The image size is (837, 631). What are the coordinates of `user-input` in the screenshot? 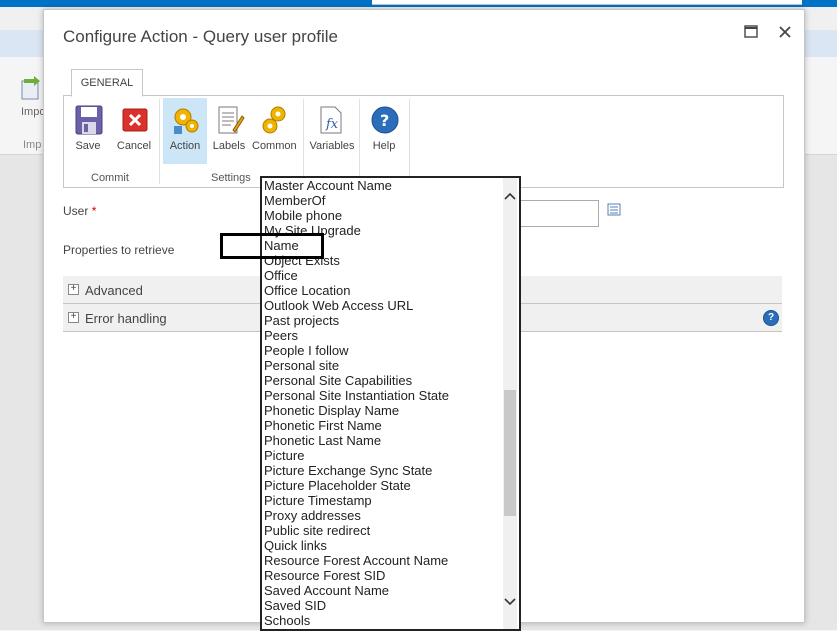 It's located at (558, 213).